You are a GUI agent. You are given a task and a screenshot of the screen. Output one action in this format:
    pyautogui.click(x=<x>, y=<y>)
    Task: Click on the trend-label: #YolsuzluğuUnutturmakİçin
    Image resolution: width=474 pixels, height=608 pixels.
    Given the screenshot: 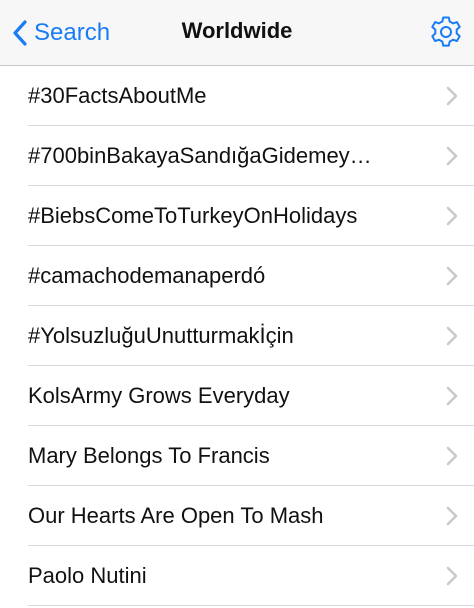 What is the action you would take?
    pyautogui.click(x=161, y=335)
    